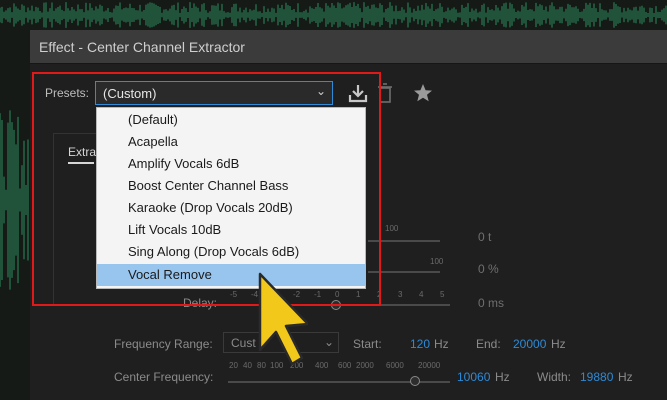 The image size is (667, 400). Describe the element at coordinates (441, 344) in the screenshot. I see `start-unit: Hz` at that location.